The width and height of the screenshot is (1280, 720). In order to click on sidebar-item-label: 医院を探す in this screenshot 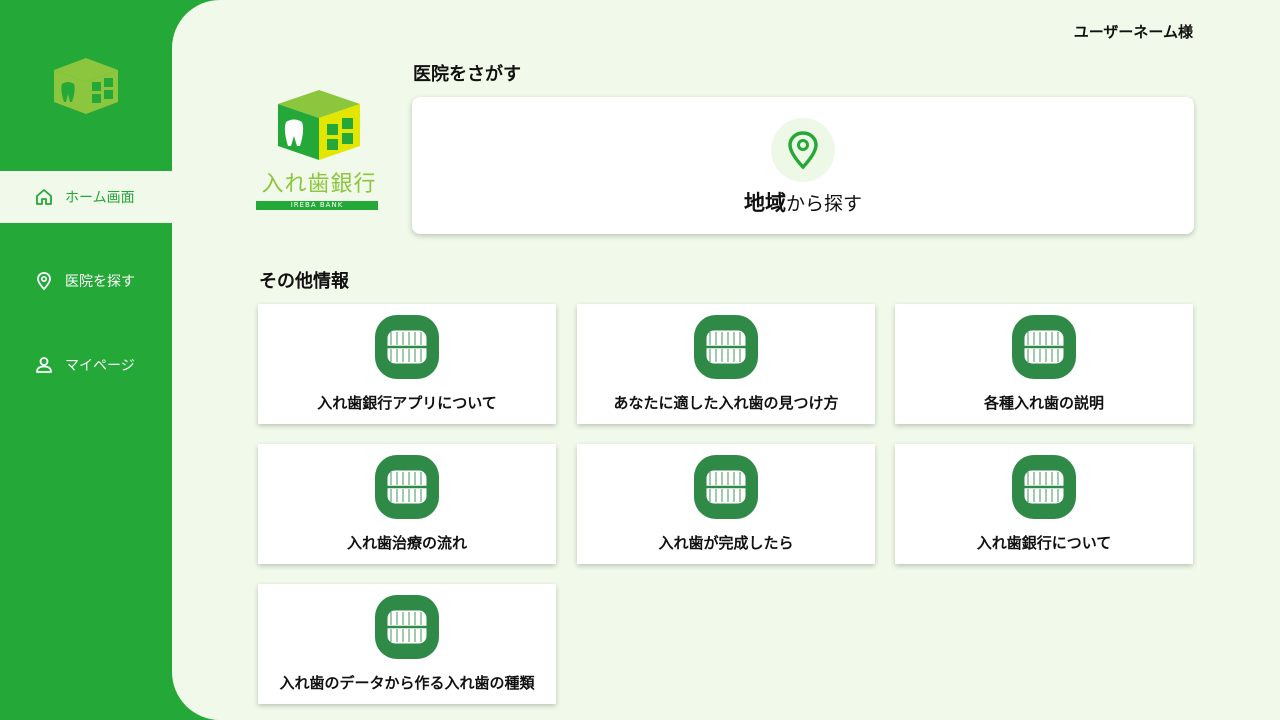, I will do `click(100, 282)`.